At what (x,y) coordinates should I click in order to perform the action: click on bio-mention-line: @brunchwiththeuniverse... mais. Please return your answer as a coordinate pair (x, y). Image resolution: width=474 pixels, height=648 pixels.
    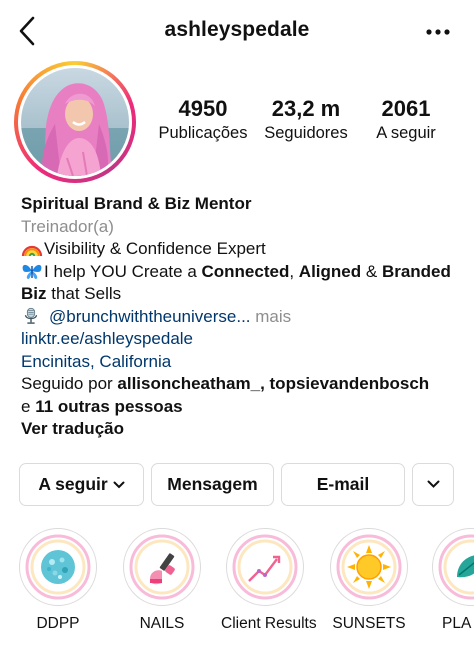
    Looking at the image, I should click on (243, 317).